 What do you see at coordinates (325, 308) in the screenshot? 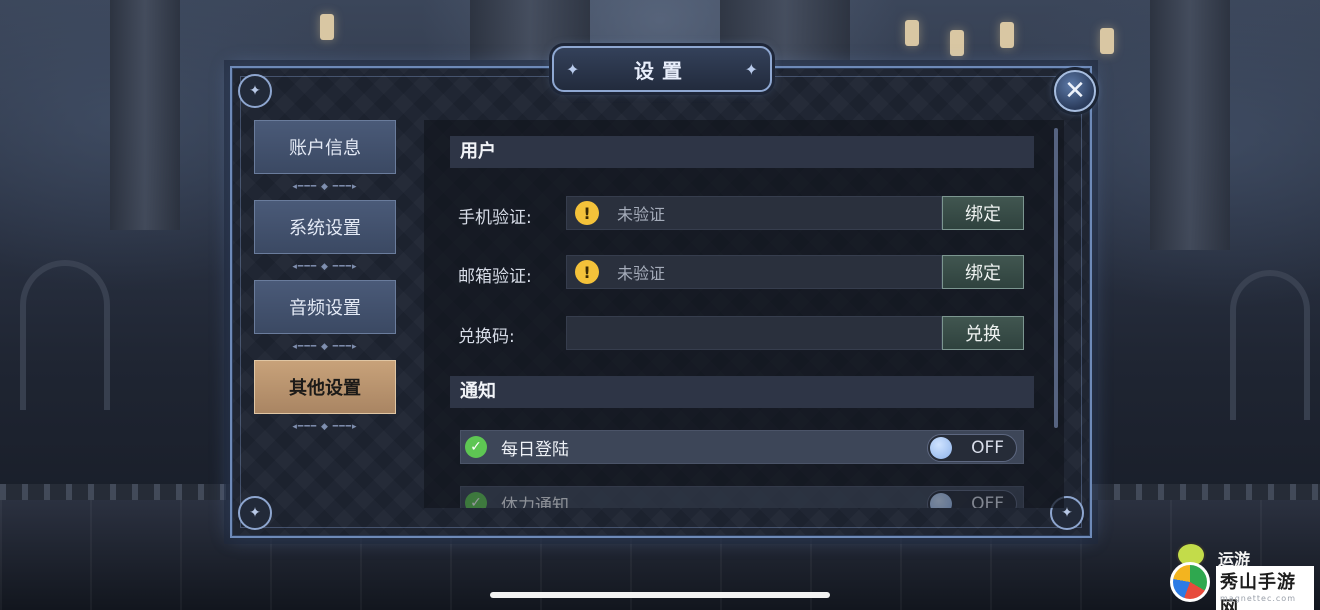
I see `tab-label: 音频设置` at bounding box center [325, 308].